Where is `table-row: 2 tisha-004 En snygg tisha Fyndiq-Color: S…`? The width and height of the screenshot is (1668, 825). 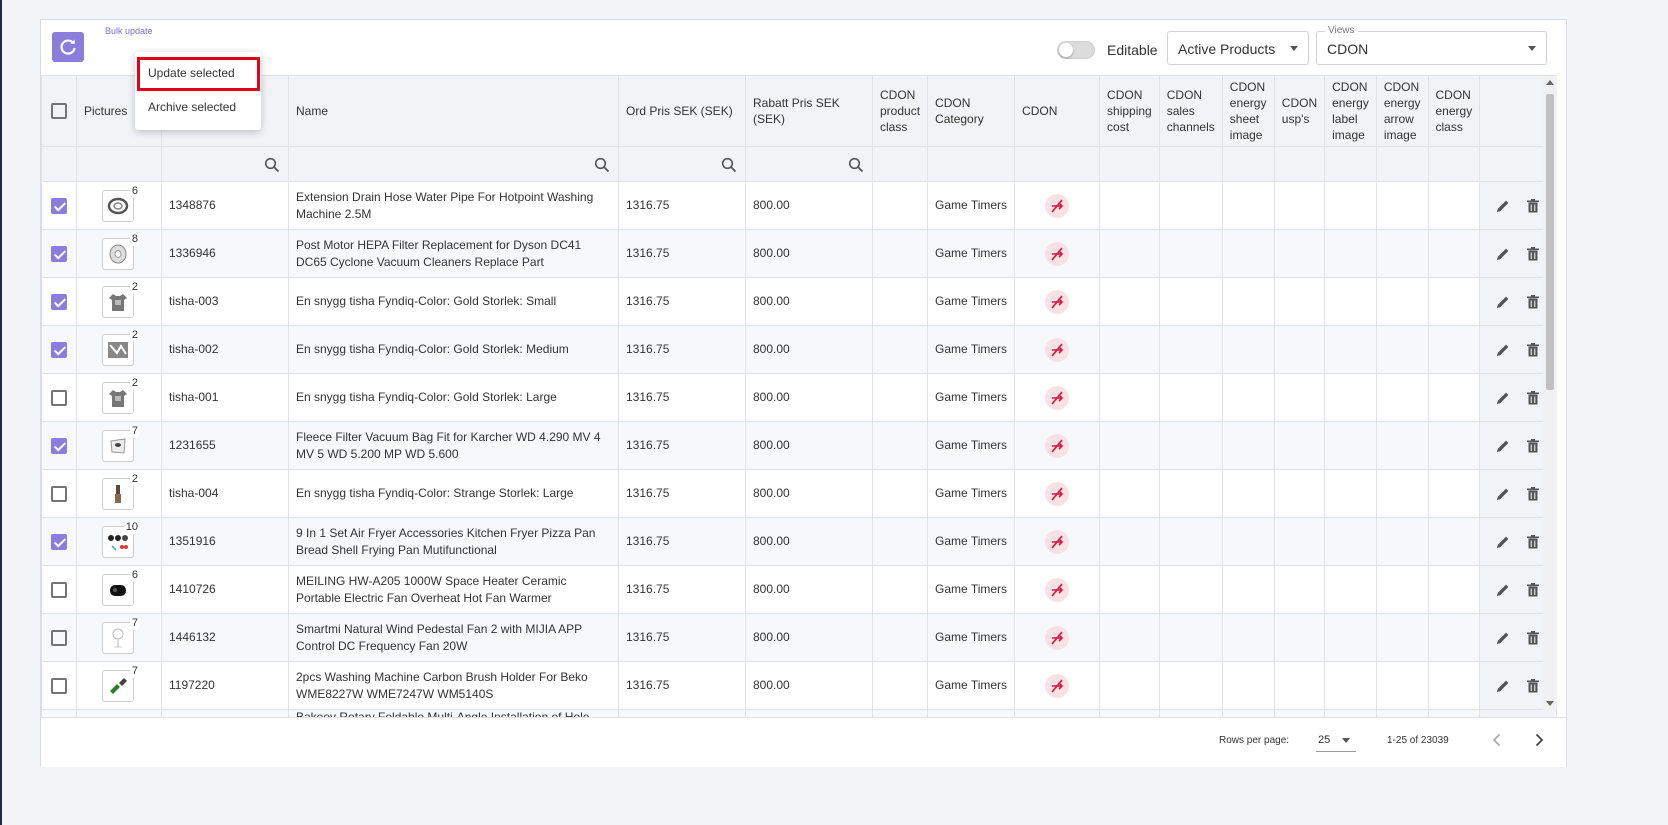 table-row: 2 tisha-004 En snygg tisha Fyndiq-Color: S… is located at coordinates (799, 493).